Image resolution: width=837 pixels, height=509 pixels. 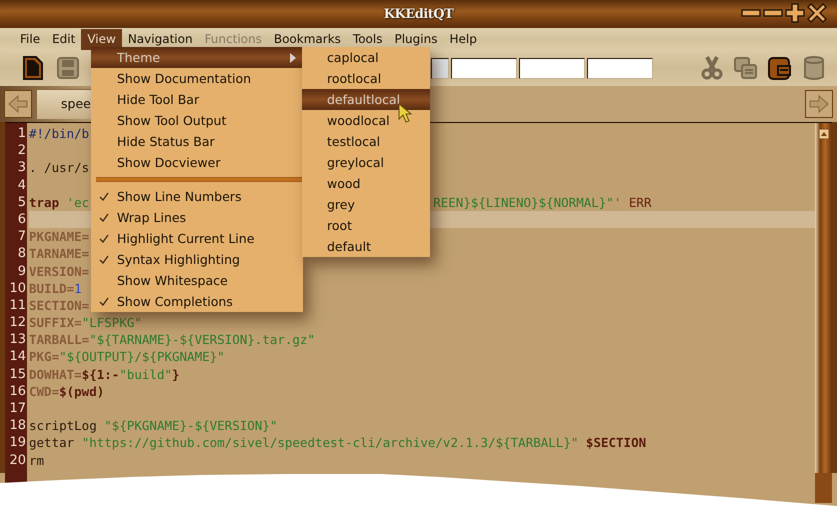 I want to click on menu-item: Hide Status Bar, so click(x=197, y=141).